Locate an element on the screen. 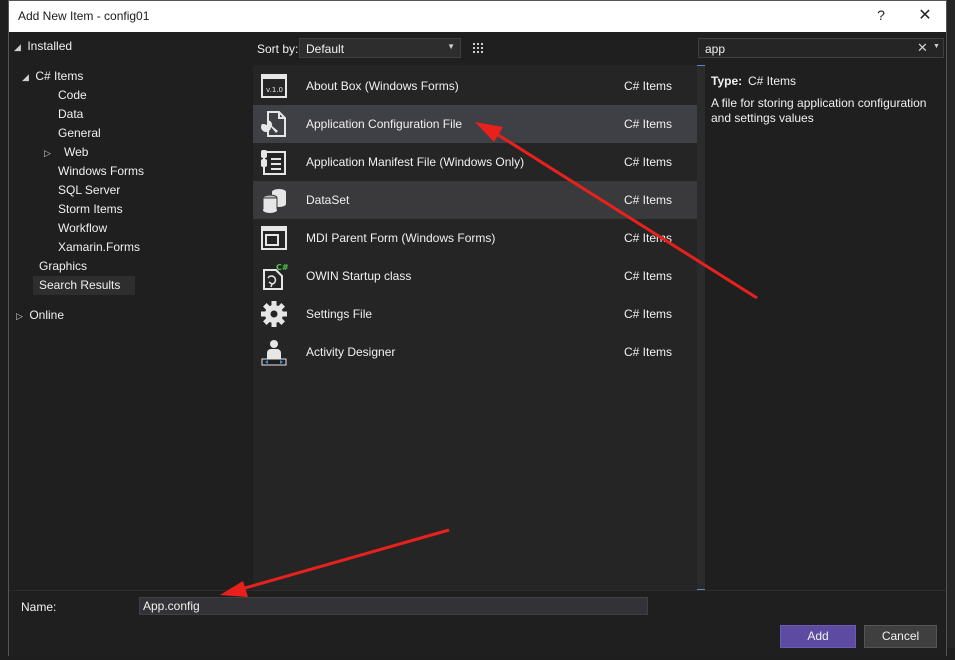  manifest-file-icon is located at coordinates (273, 162).